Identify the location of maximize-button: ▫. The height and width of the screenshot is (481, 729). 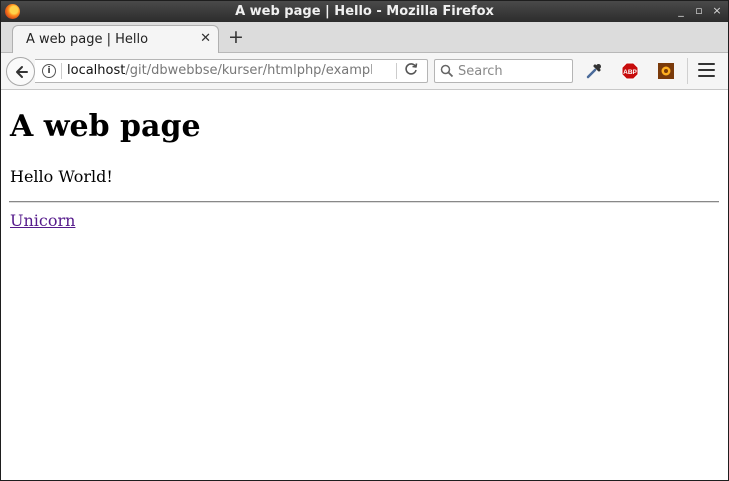
(699, 11).